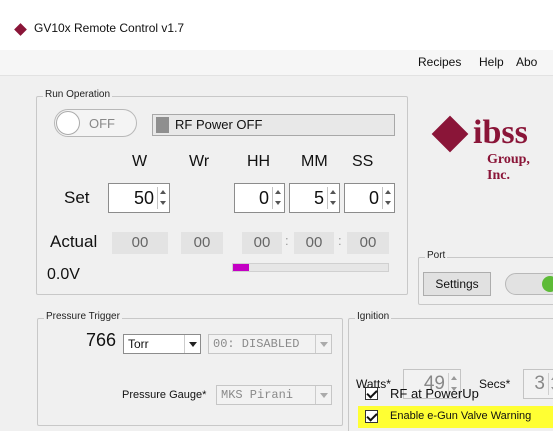  Describe the element at coordinates (500, 132) in the screenshot. I see `logo-word: ibss` at that location.